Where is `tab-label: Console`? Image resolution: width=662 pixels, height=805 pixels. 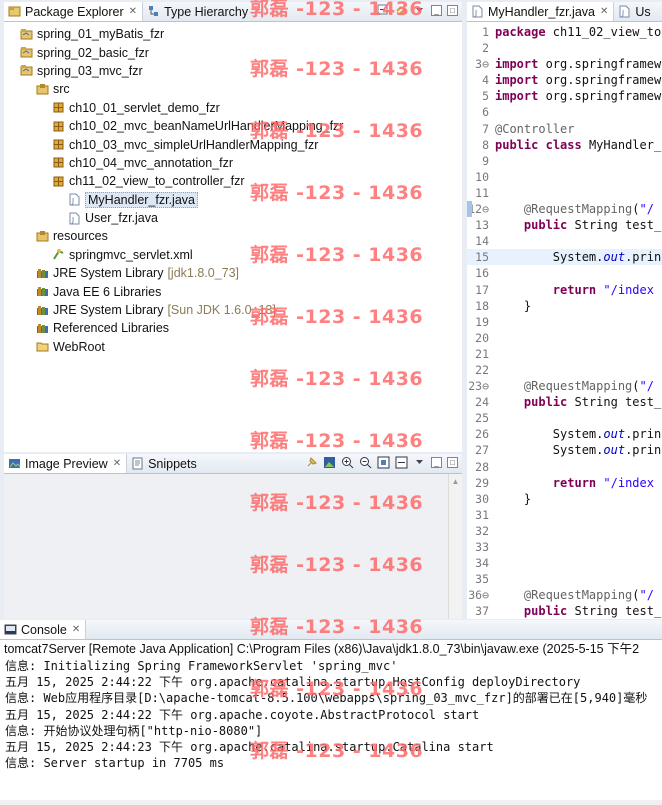 tab-label: Console is located at coordinates (44, 629).